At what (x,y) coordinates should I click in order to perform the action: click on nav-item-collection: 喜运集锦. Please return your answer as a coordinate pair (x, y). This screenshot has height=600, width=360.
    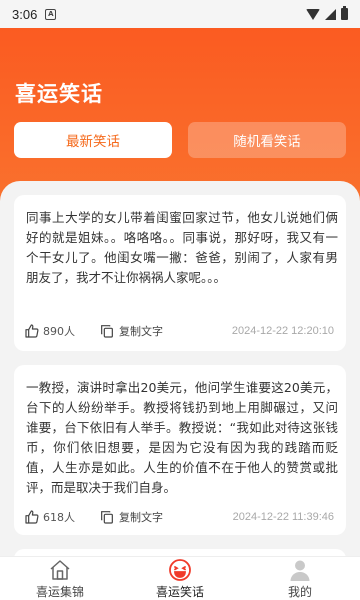
    Looking at the image, I should click on (60, 578).